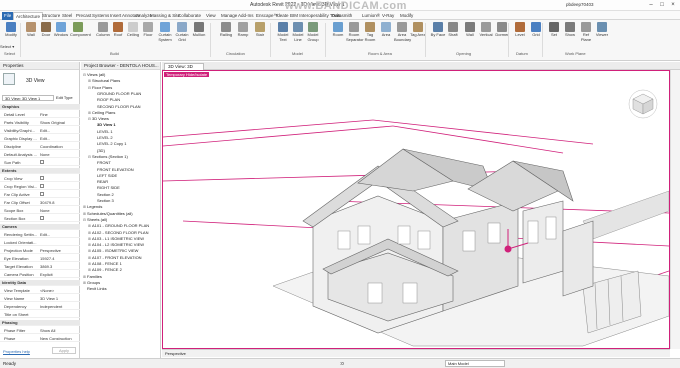 This screenshot has height=368, width=680. What do you see at coordinates (115, 258) in the screenshot?
I see `browser-tree-item: ⊞A107 - FRONT ELEVATION` at bounding box center [115, 258].